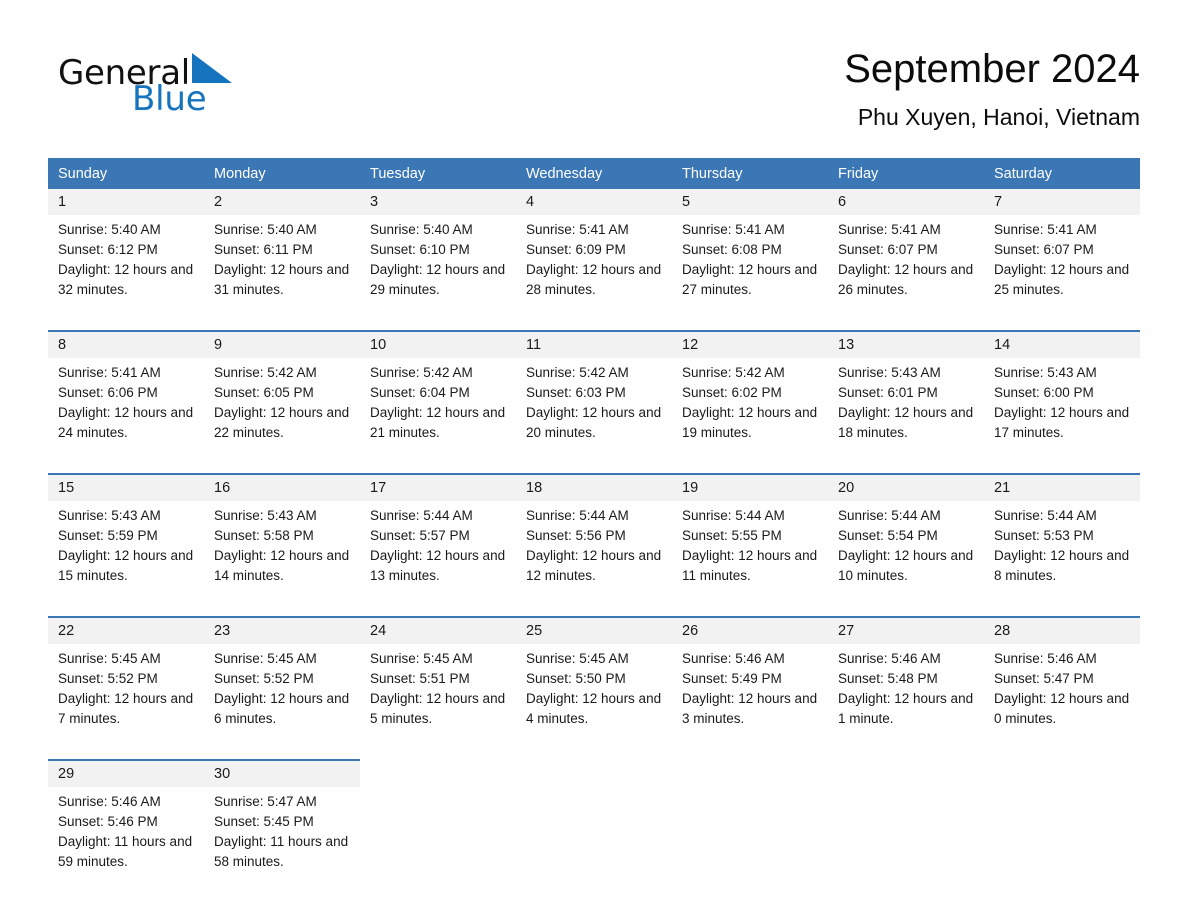  Describe the element at coordinates (438, 202) in the screenshot. I see `day-number: 3` at that location.